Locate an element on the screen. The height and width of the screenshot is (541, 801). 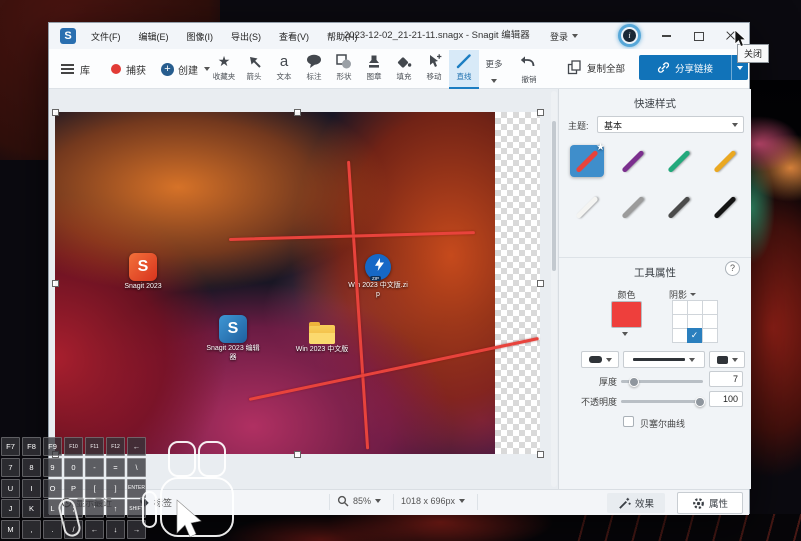
desktop-icon: Win 2023 中文版 is located at coordinates (322, 336).